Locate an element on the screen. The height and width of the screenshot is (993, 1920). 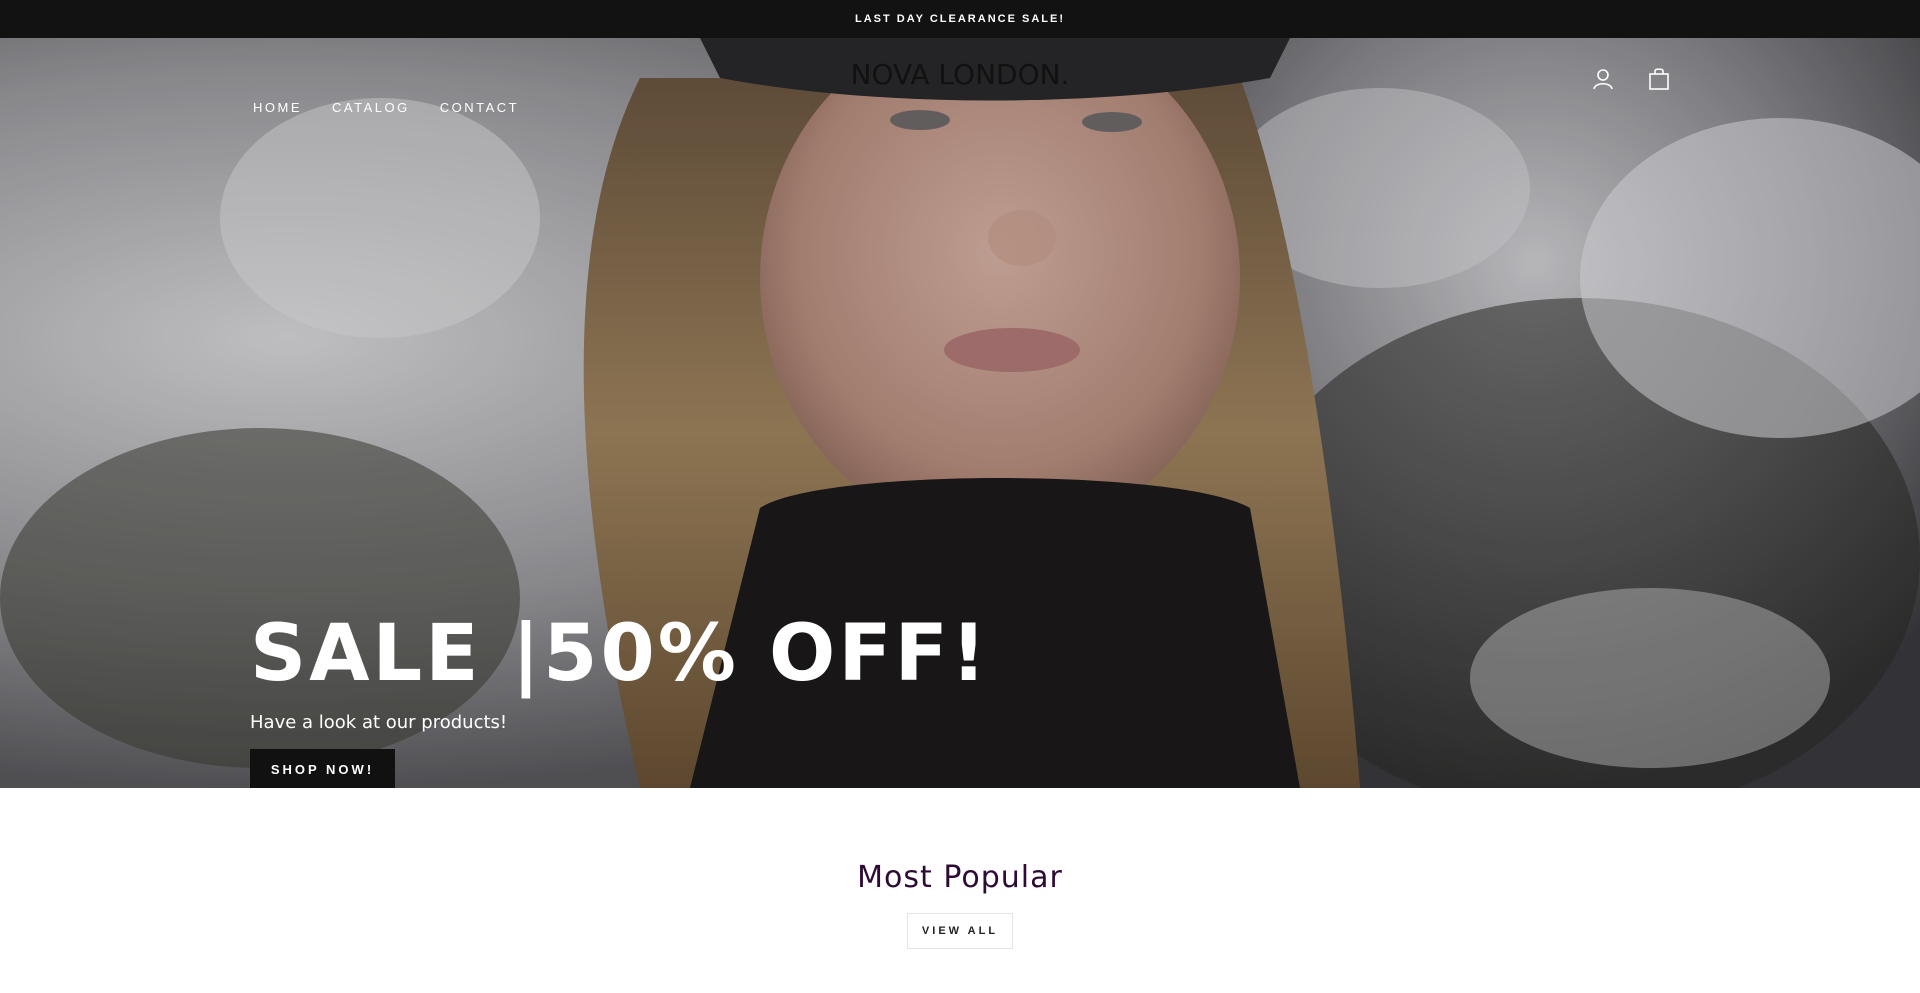
nav-home: HOME is located at coordinates (277, 107).